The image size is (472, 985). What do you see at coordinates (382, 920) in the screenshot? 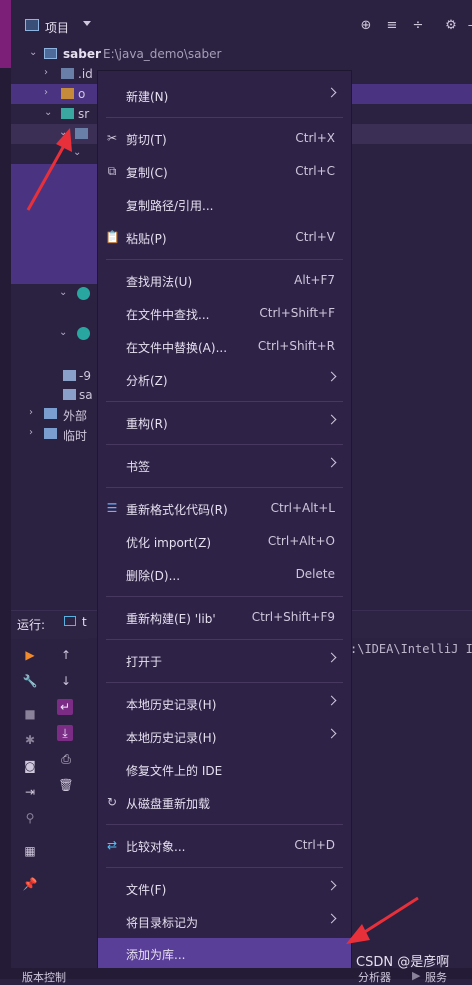
I see `annotation-arrow-menu` at bounding box center [382, 920].